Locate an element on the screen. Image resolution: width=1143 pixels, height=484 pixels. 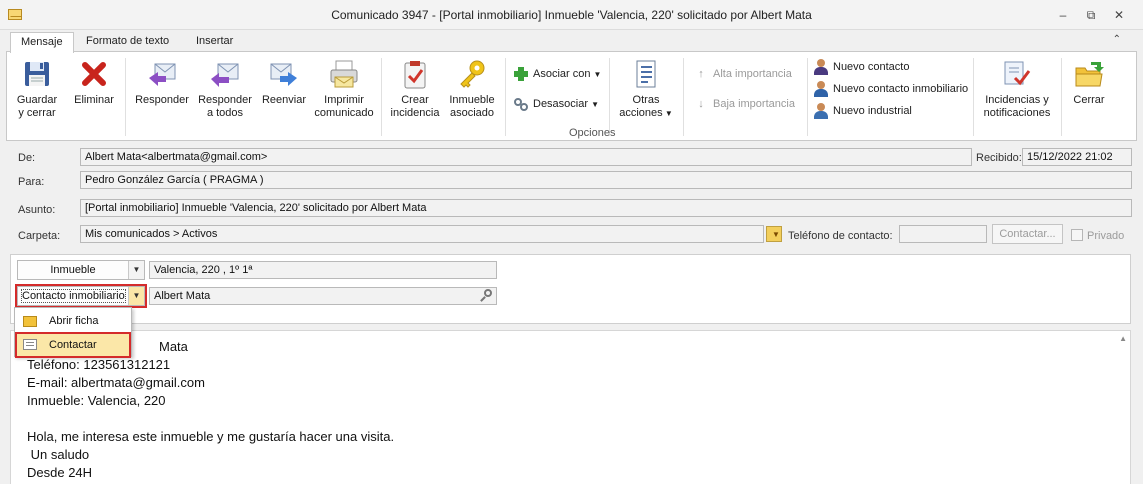
ribbon-tabs: Mensaje Formato de texto Insertar ⌃ is located at coordinates (571, 41).